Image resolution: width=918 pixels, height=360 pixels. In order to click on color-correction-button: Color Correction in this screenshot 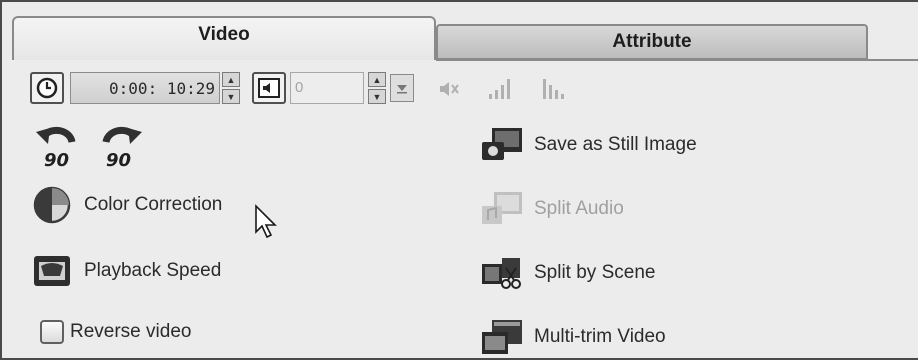, I will do `click(126, 205)`.